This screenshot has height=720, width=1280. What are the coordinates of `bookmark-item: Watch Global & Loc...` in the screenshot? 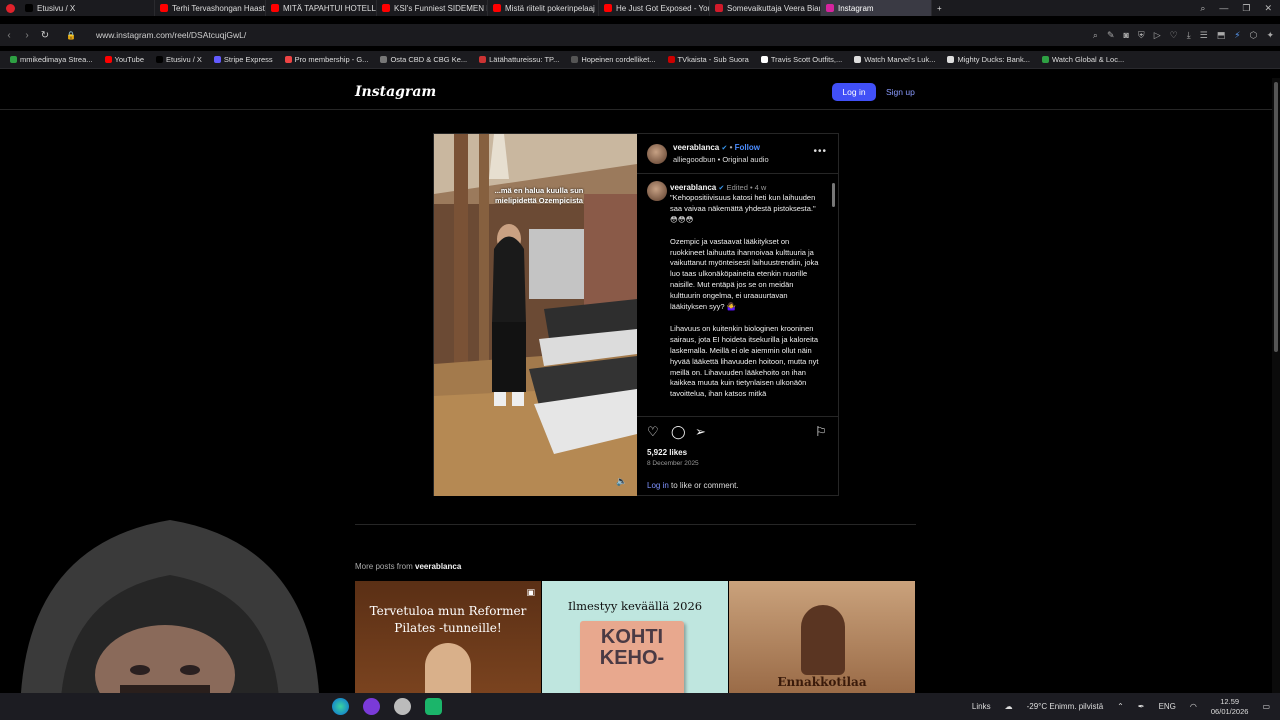 It's located at (1083, 59).